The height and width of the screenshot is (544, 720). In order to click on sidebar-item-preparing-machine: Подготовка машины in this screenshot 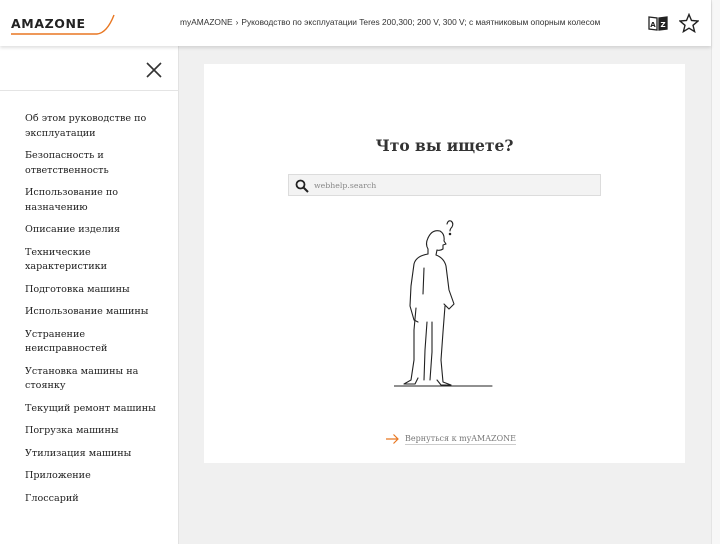, I will do `click(97, 290)`.